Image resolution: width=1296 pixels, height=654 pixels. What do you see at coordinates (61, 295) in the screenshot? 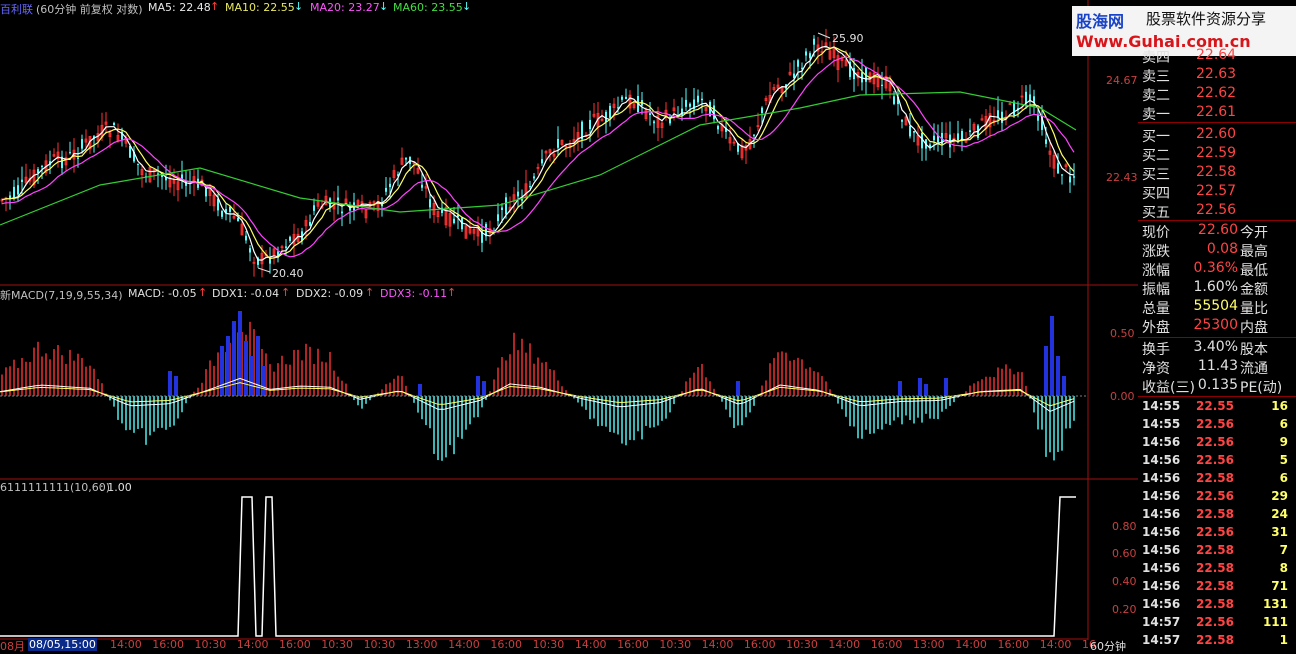
I see `macd-name: 新MACD(7,19,9,55,34)` at bounding box center [61, 295].